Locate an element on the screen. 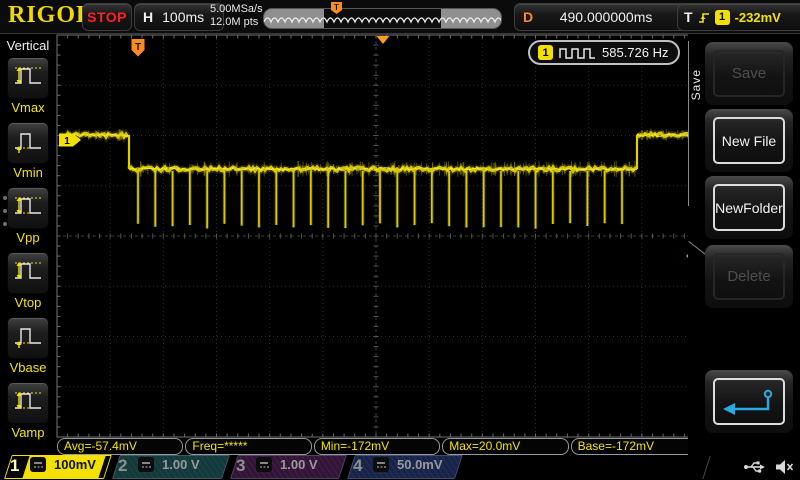 The image size is (800, 480). vbase-pulse-icon is located at coordinates (28, 338).